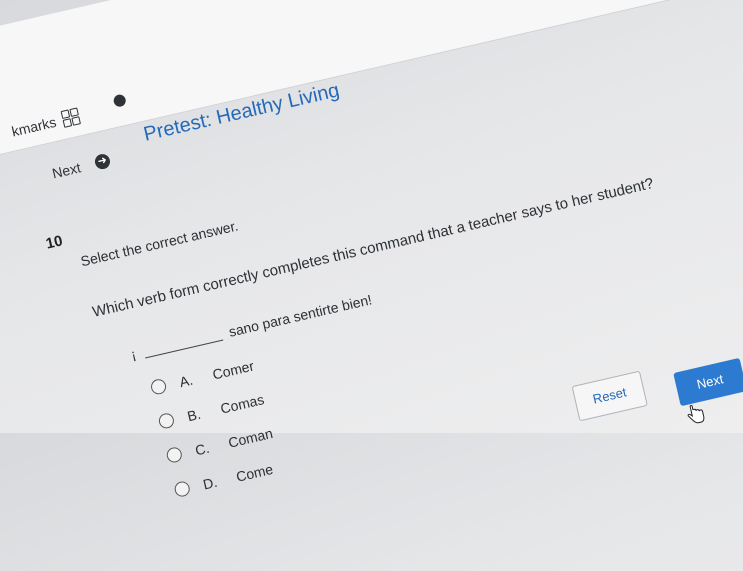 Image resolution: width=743 pixels, height=571 pixels. I want to click on sentence-suffix: sano para sentirte bien!, so click(300, 315).